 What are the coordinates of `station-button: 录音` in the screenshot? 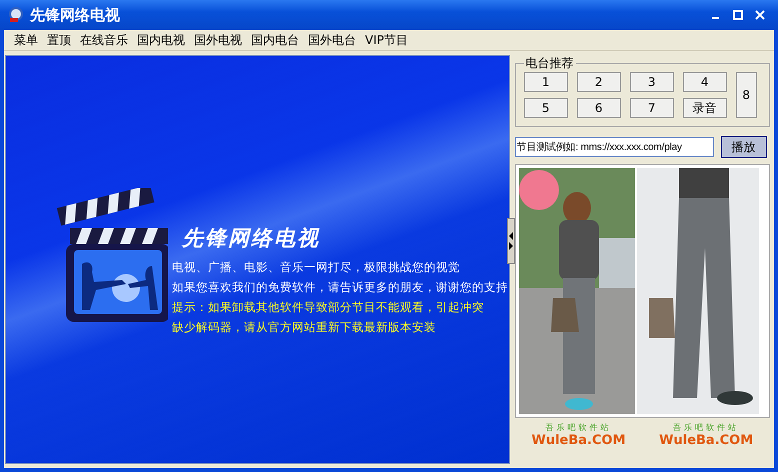 It's located at (704, 108).